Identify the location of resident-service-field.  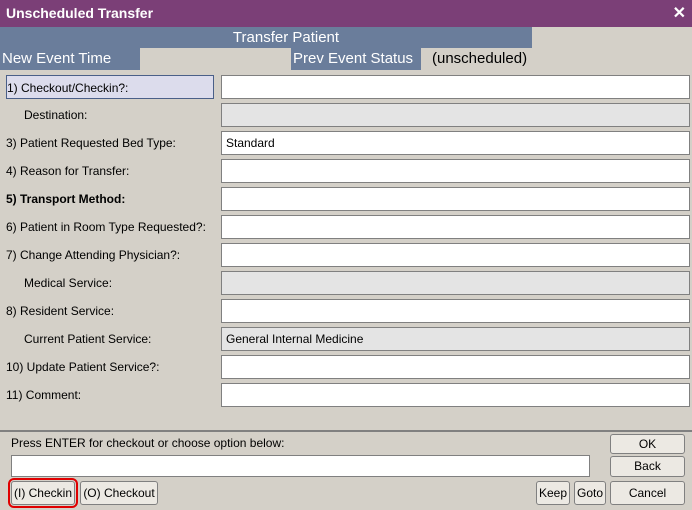
(455, 311).